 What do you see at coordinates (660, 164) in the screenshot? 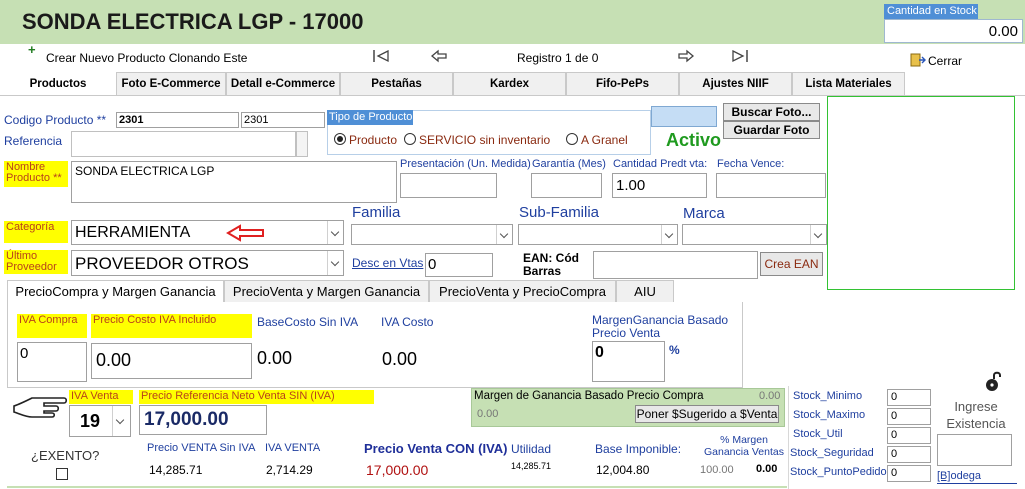
I see `default-qty-label: Cantidad Predt vta:` at bounding box center [660, 164].